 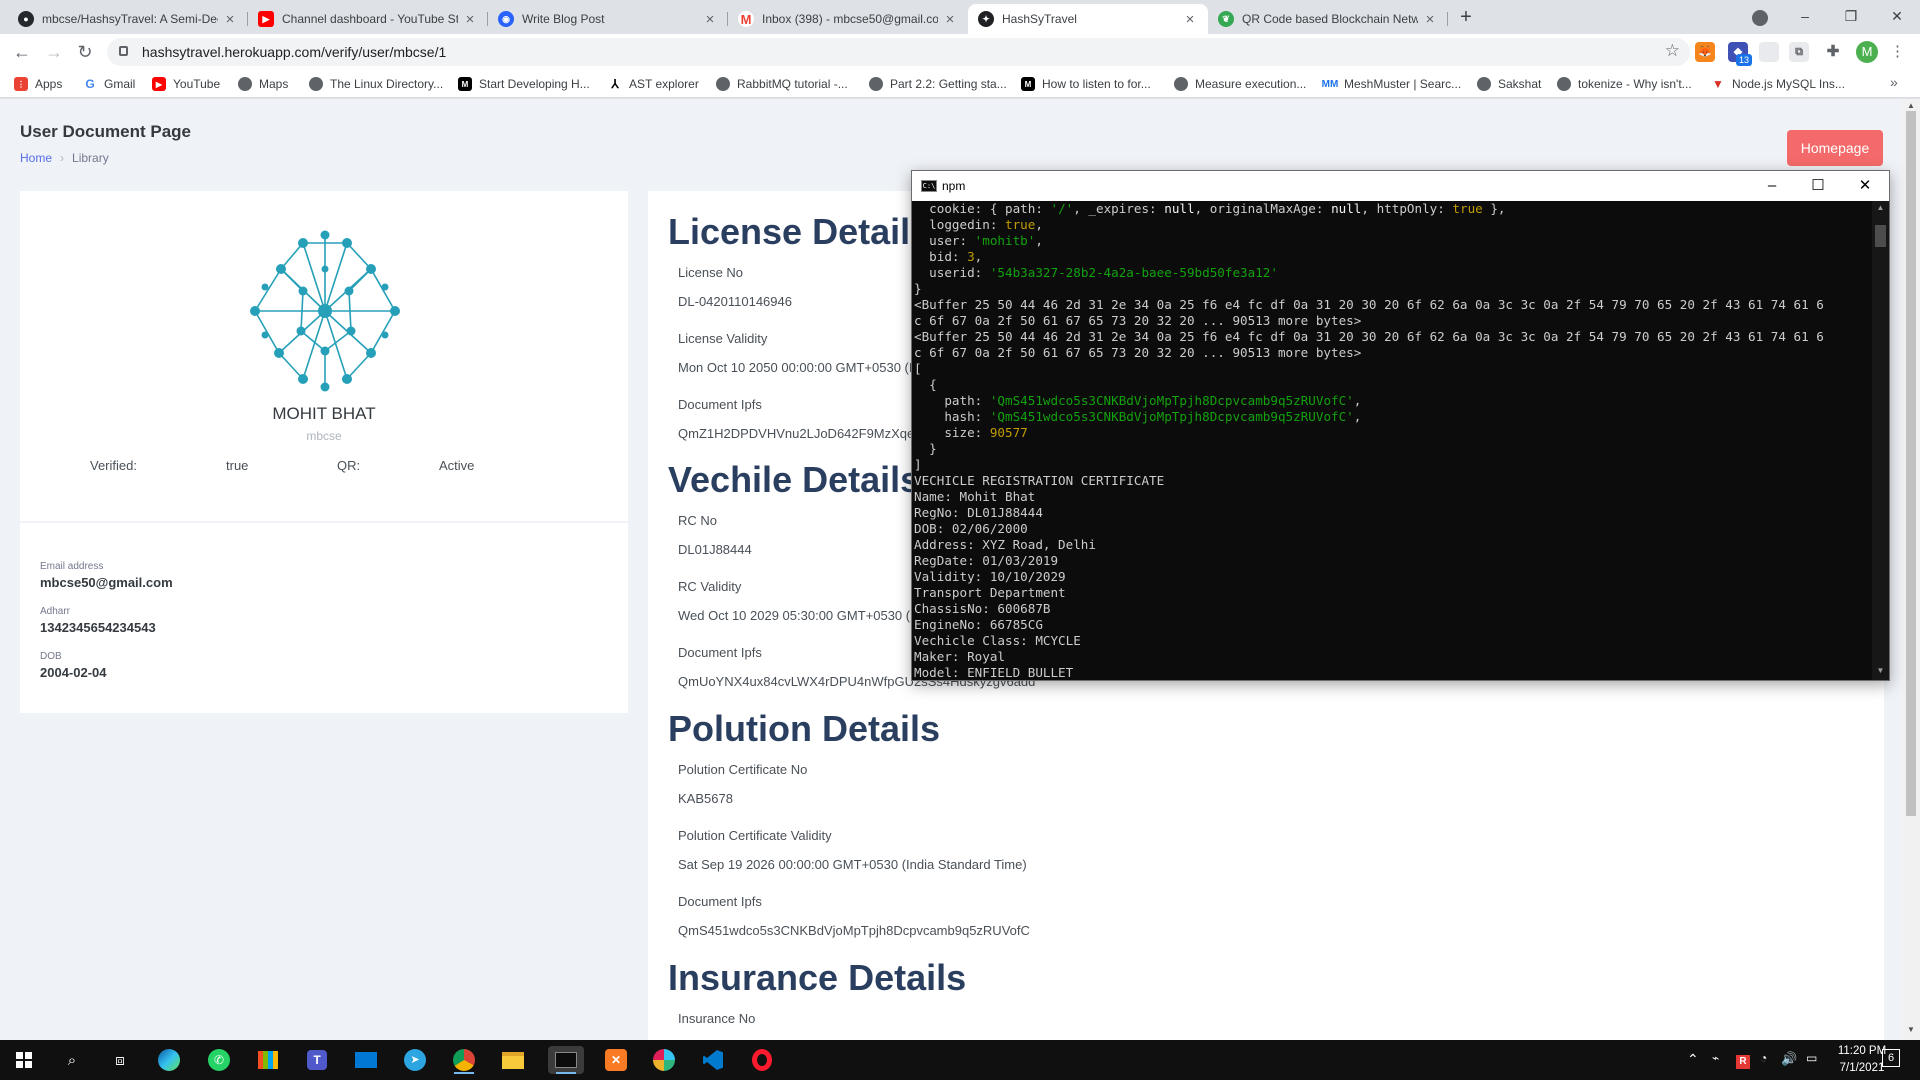 What do you see at coordinates (36, 158) in the screenshot?
I see `breadcrumb-home-link: Home` at bounding box center [36, 158].